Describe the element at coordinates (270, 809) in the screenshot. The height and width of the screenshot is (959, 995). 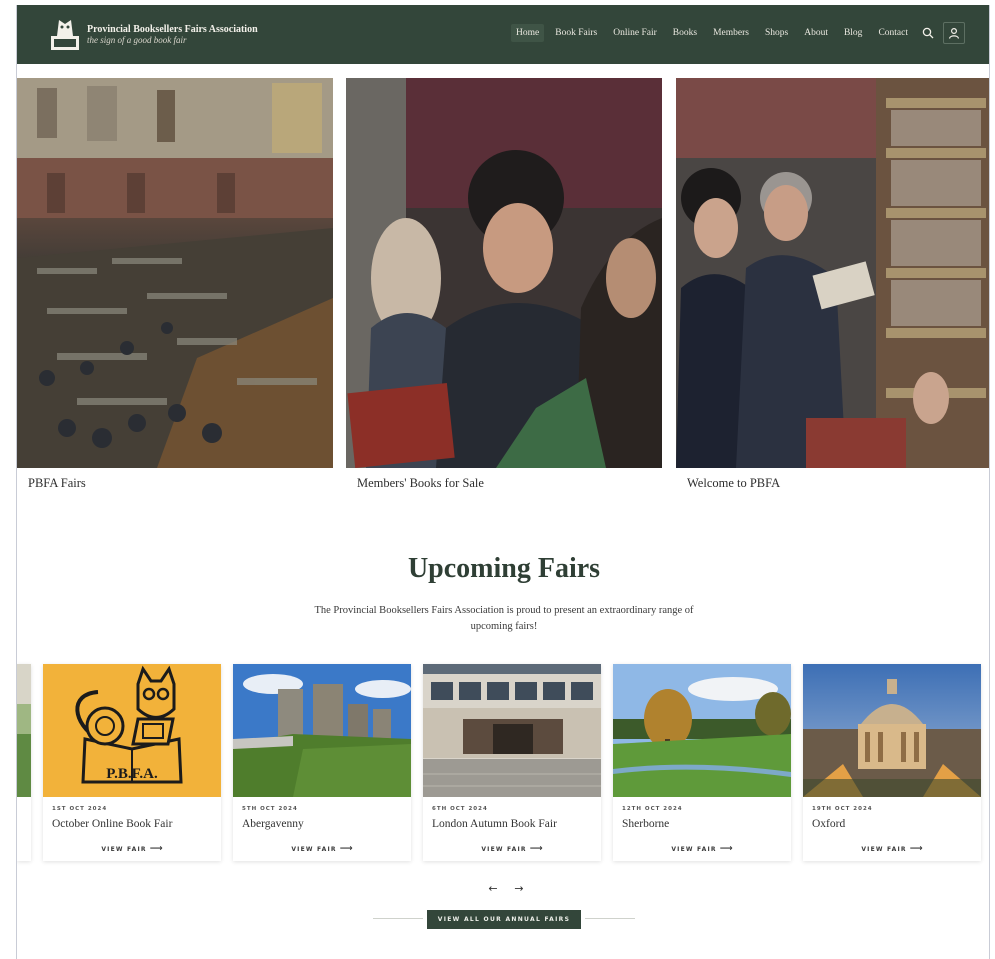
I see `card-date: 5TH OCT 2024` at that location.